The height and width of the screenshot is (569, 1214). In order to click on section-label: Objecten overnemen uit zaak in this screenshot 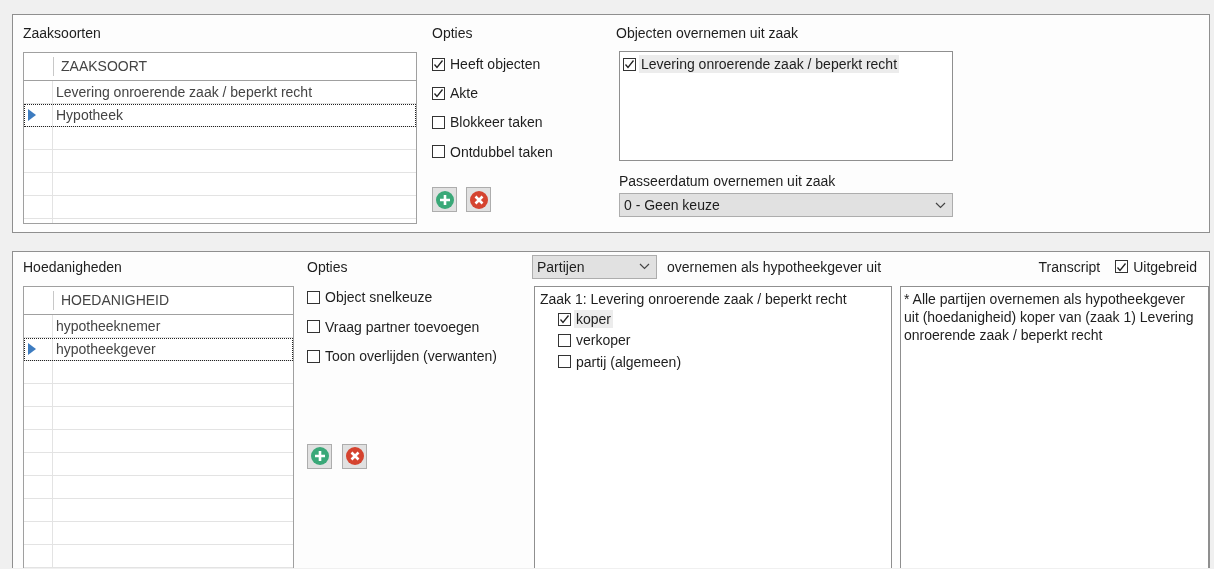, I will do `click(707, 32)`.